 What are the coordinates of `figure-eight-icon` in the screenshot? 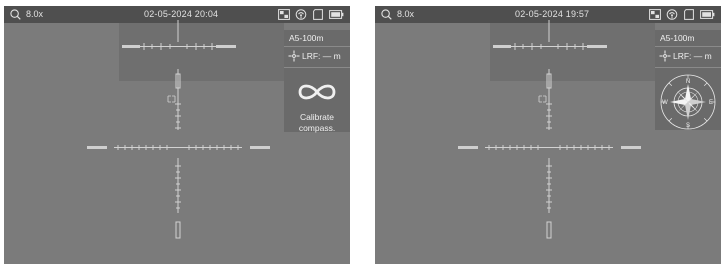 It's located at (317, 92).